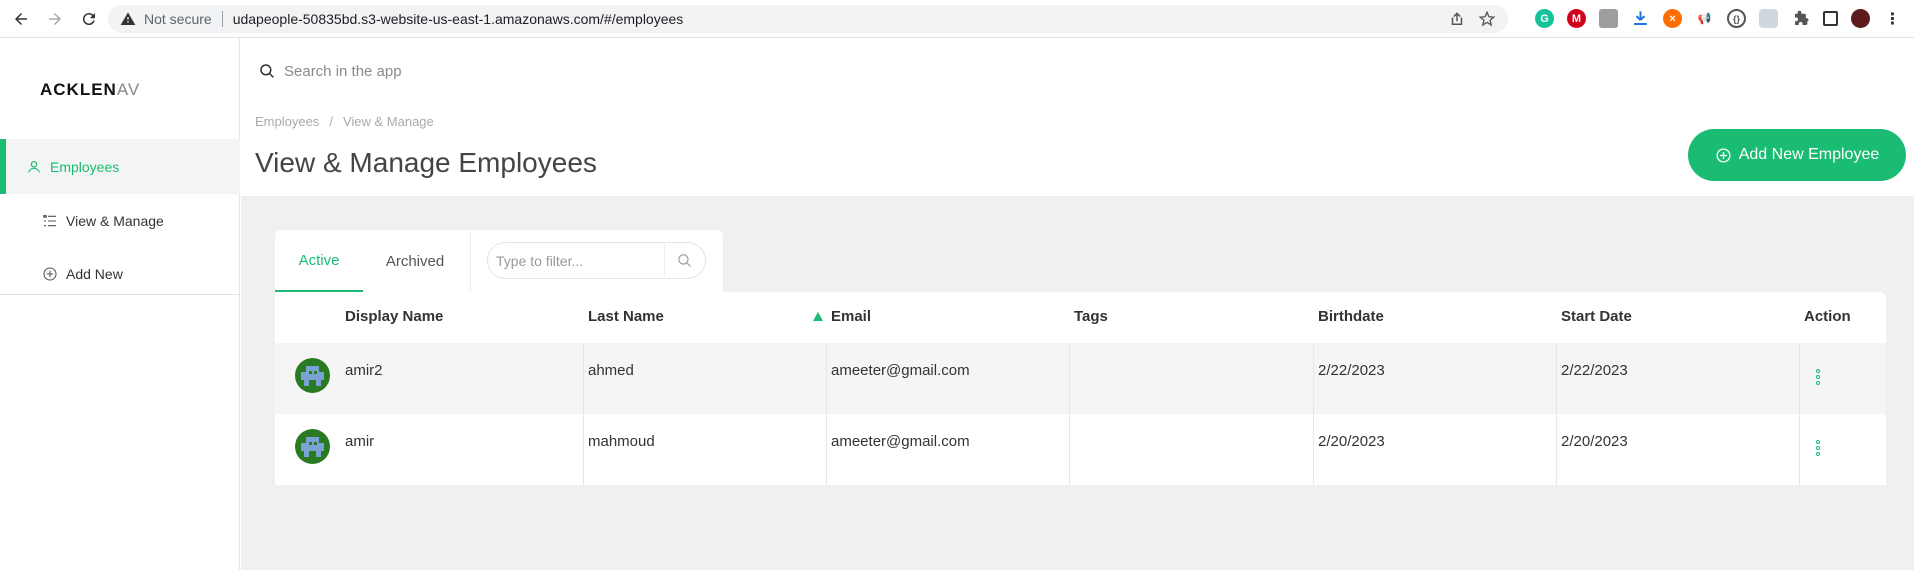 The image size is (1914, 570). I want to click on search-input, so click(884, 71).